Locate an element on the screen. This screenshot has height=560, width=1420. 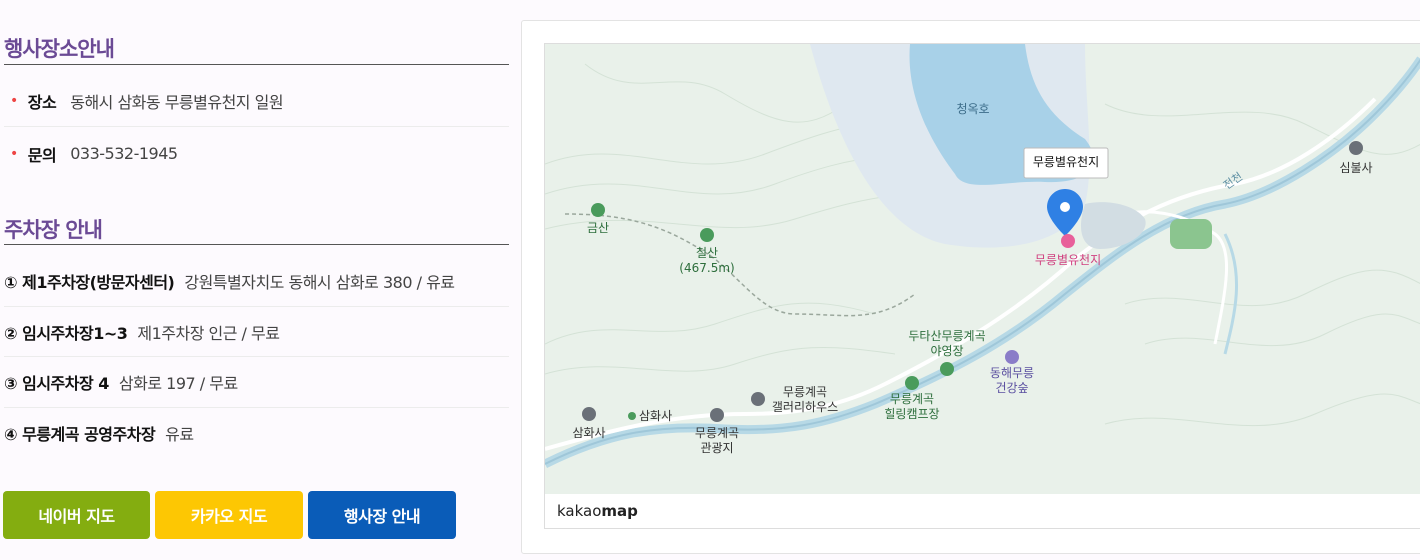
parking-item-value: 유료 is located at coordinates (179, 434).